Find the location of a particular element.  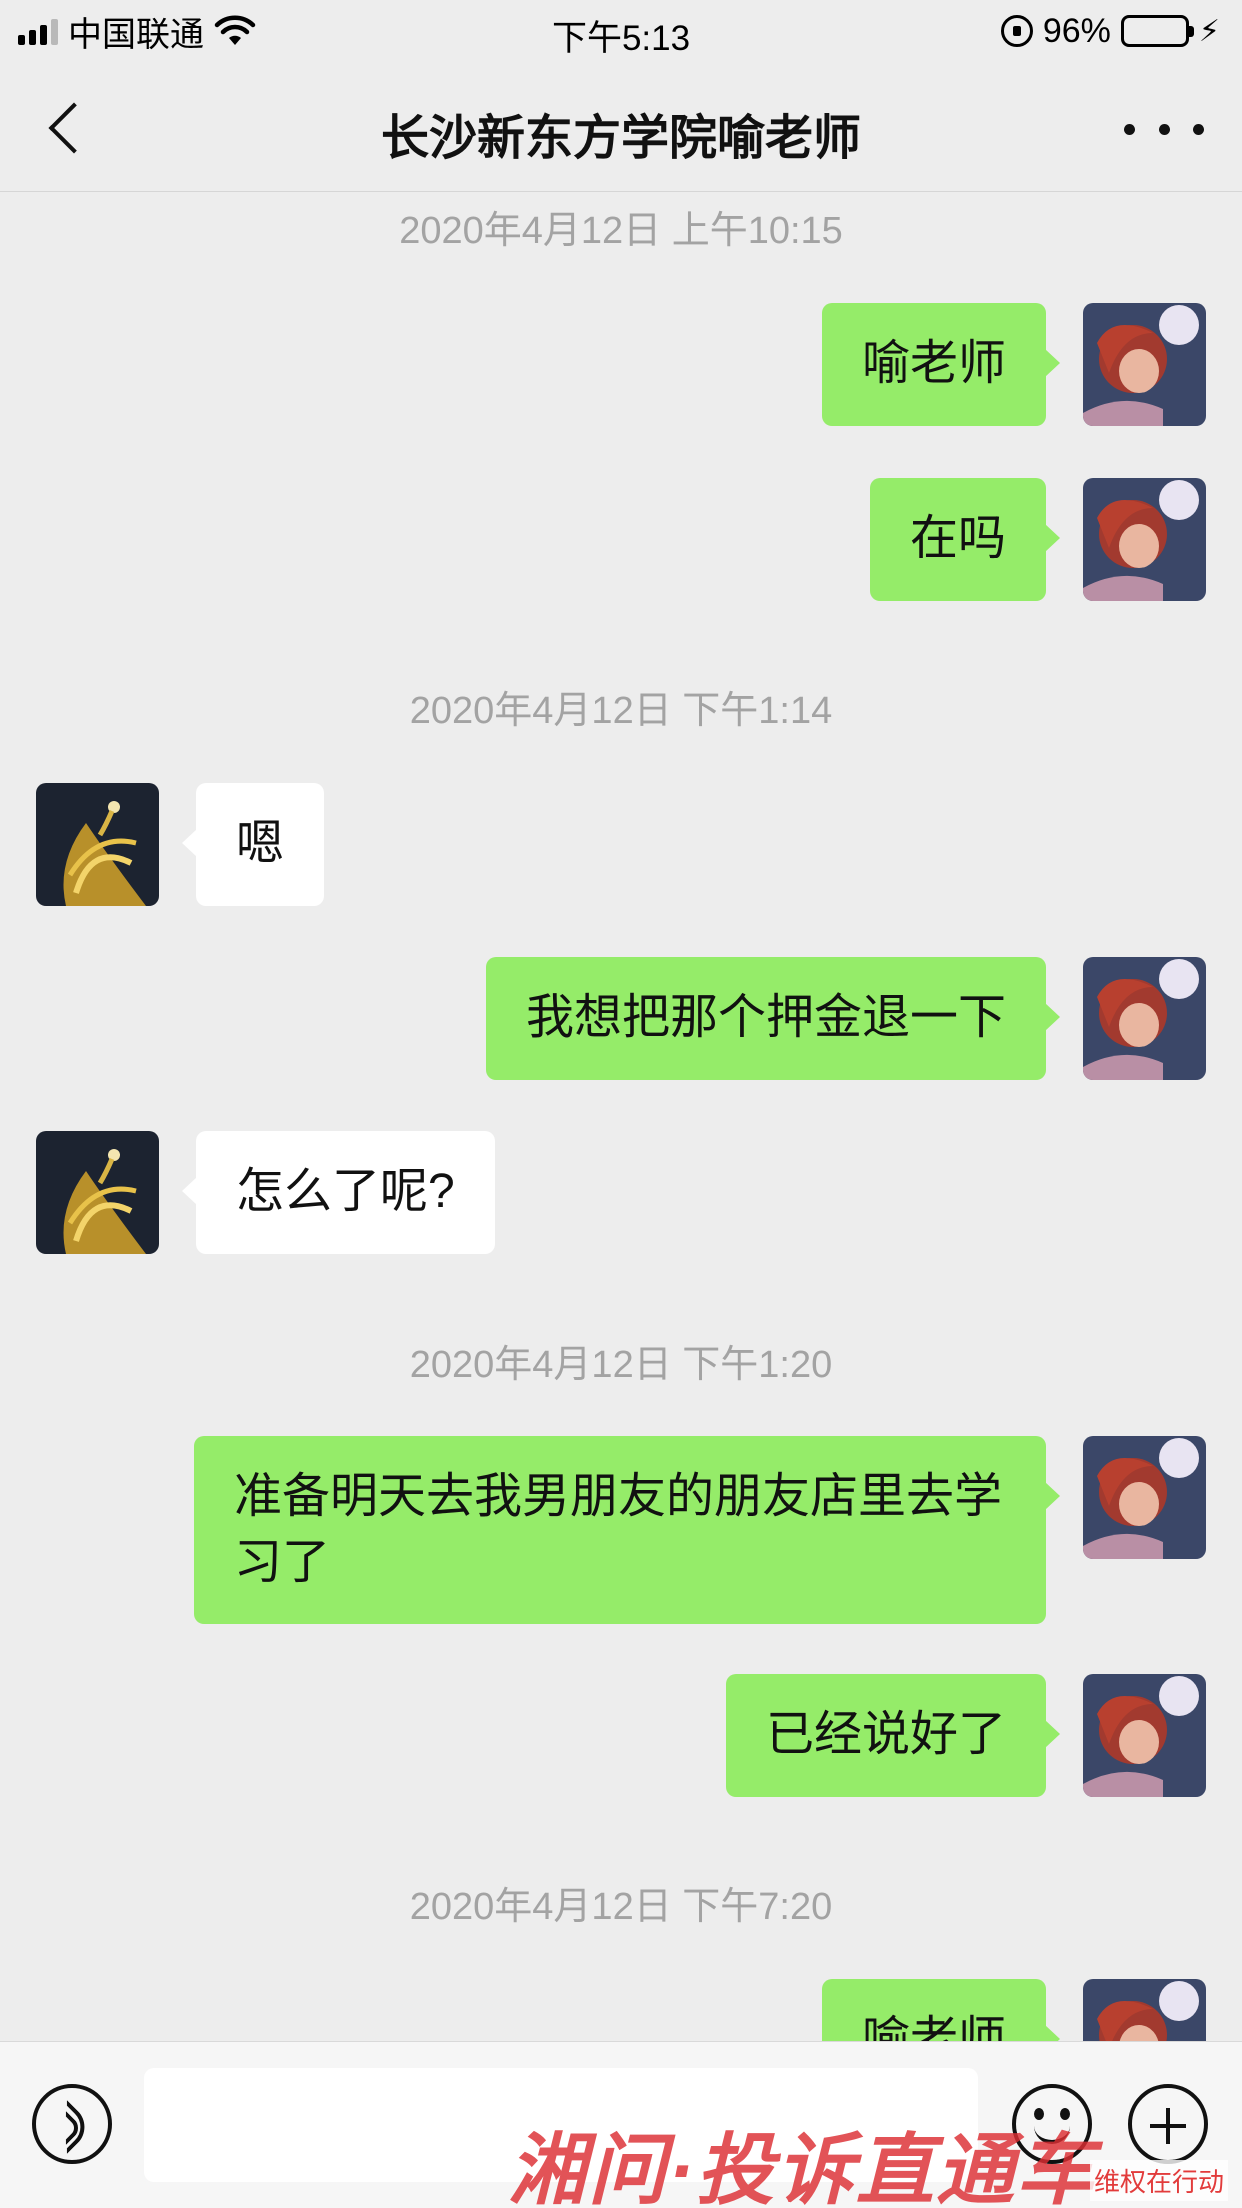

battery-icon is located at coordinates (1157, 31).